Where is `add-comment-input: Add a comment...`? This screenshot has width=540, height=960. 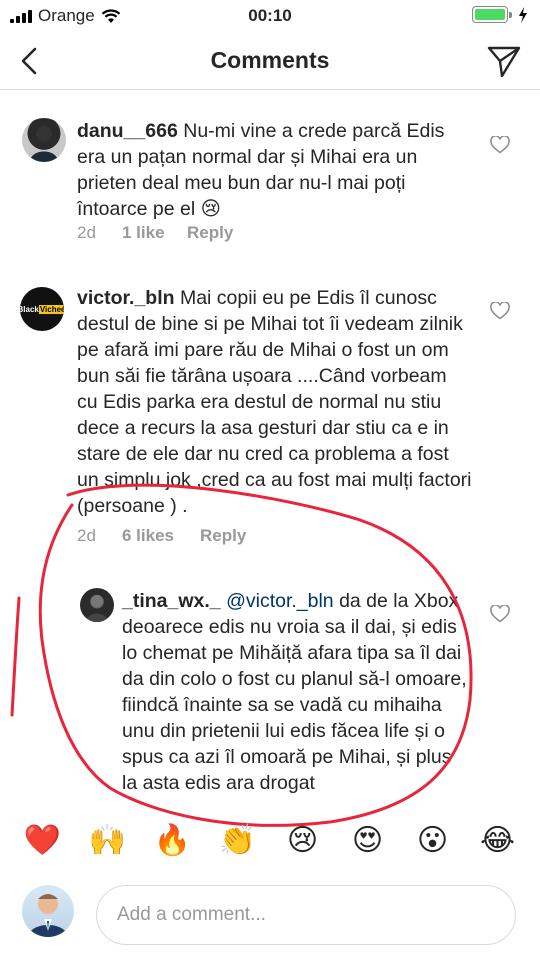
add-comment-input: Add a comment... is located at coordinates (306, 915).